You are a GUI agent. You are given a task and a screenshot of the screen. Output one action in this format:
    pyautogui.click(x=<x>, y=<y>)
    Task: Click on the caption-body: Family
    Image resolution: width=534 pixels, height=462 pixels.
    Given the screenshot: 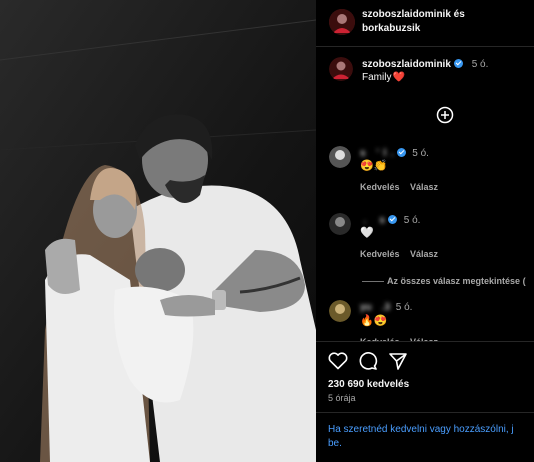 What is the action you would take?
    pyautogui.click(x=377, y=77)
    